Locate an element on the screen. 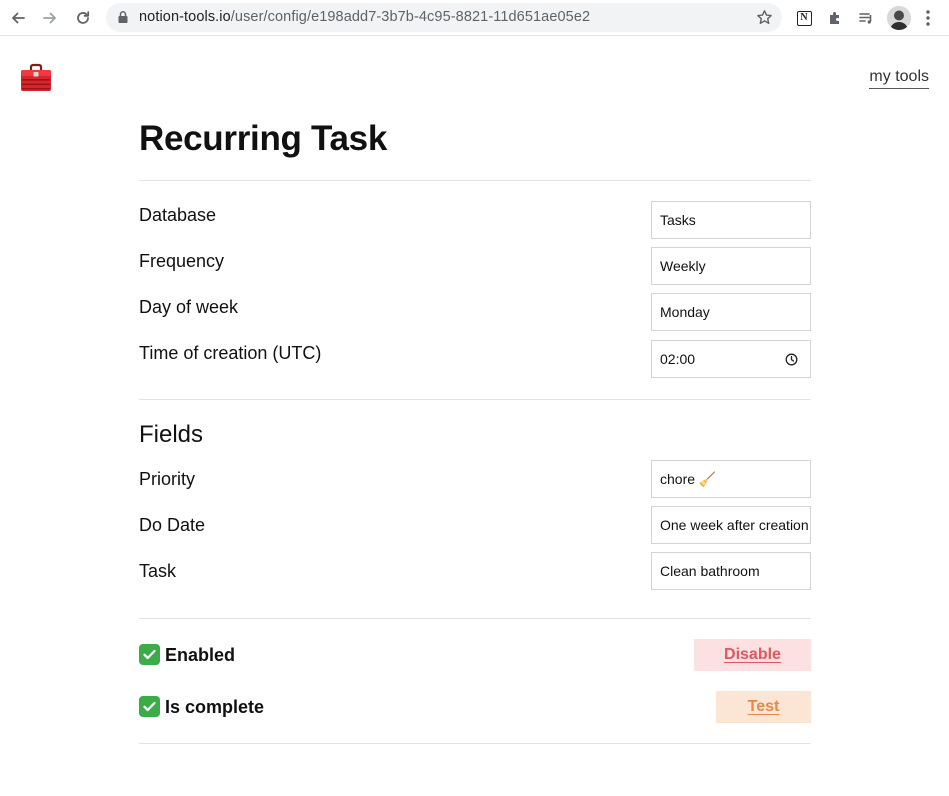 This screenshot has width=949, height=796. day-of-week-select: Monday is located at coordinates (731, 312).